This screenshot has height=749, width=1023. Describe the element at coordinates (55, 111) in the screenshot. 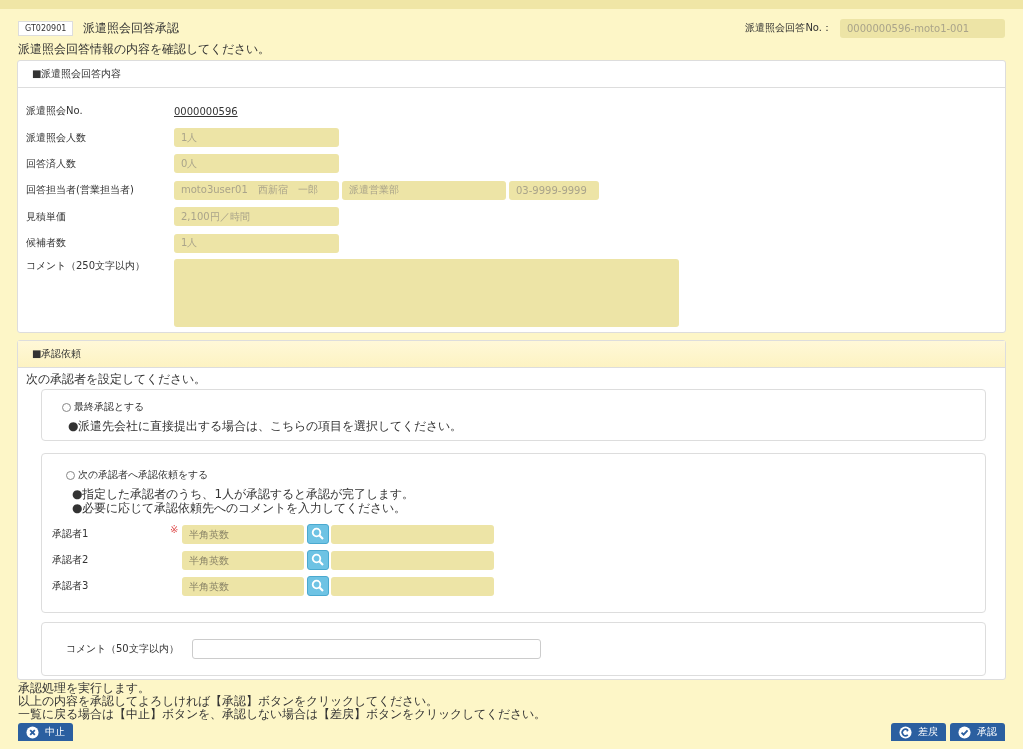

I see `field-label: 派遣照会No.` at that location.